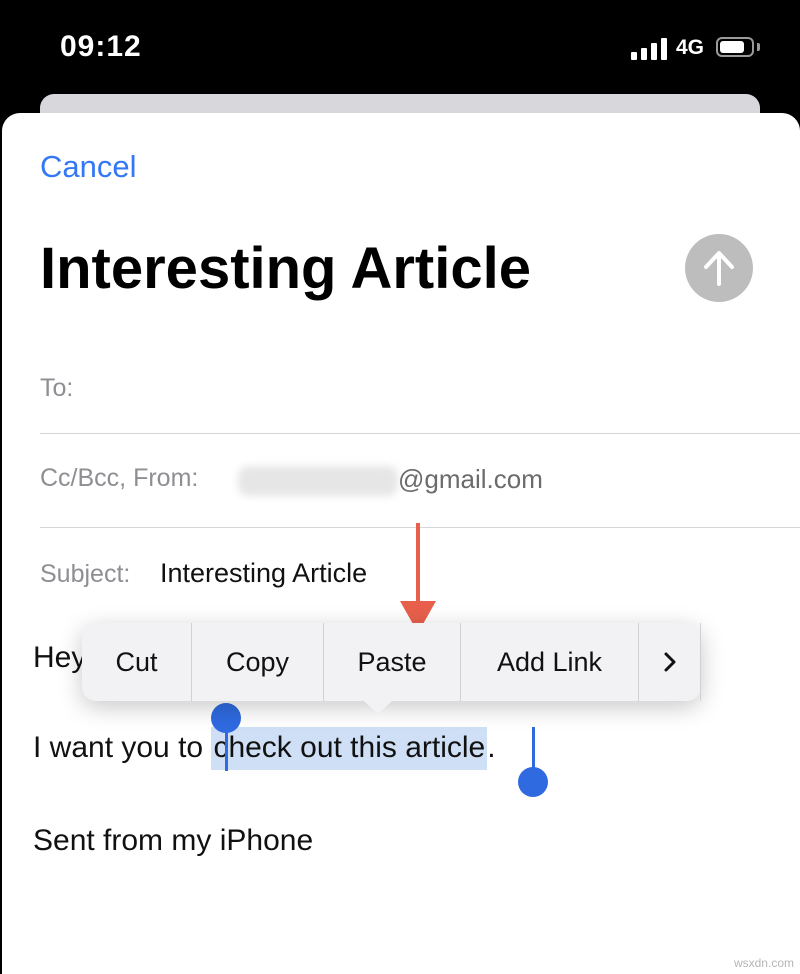 Image resolution: width=800 pixels, height=974 pixels. I want to click on selection-end-handle, so click(533, 782).